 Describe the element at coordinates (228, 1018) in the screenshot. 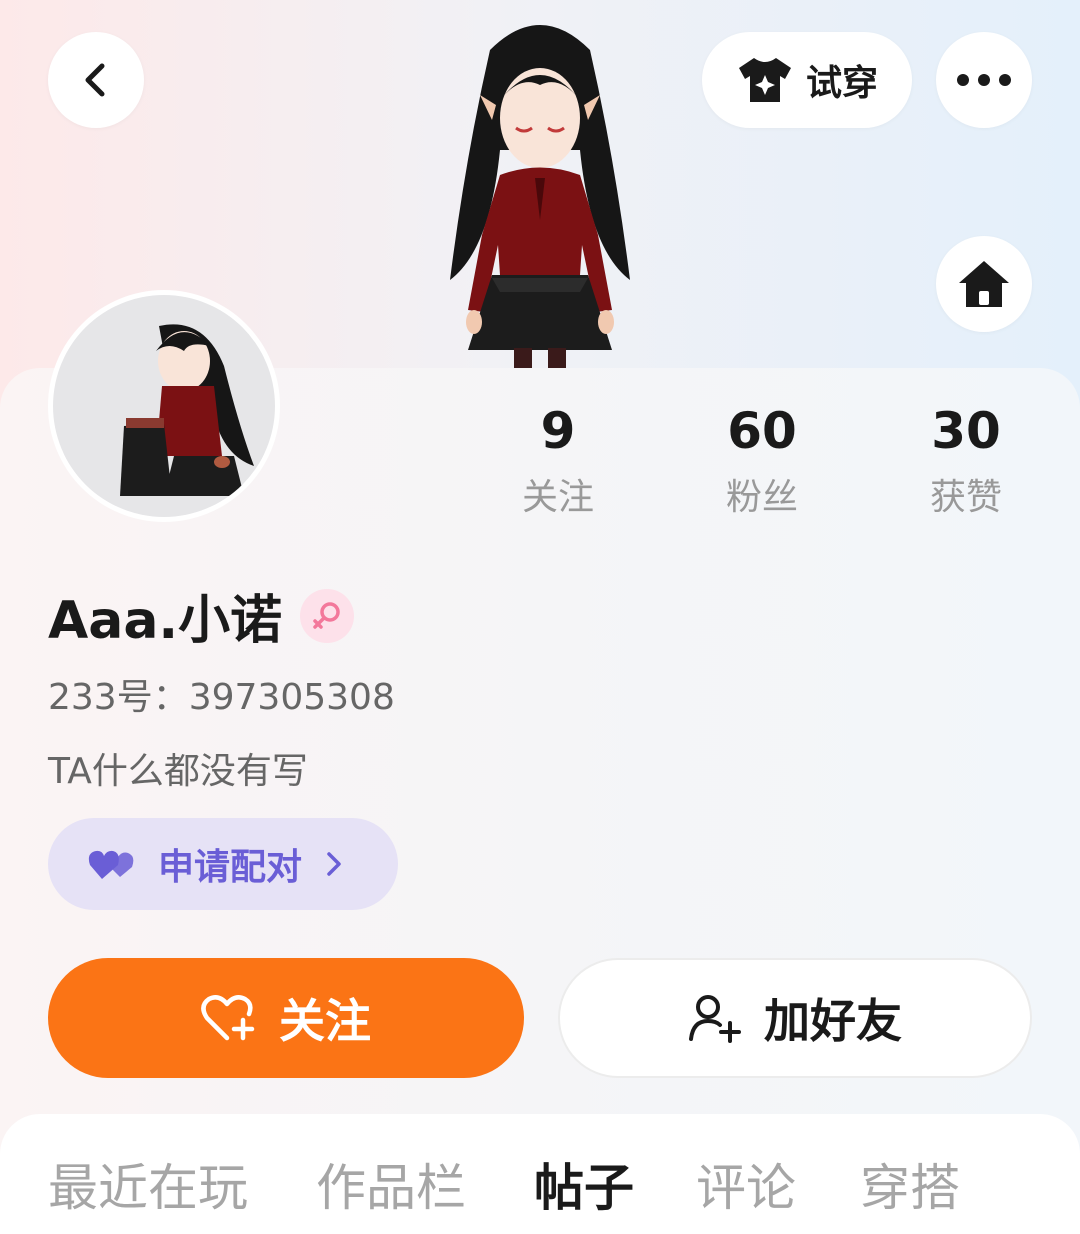

I see `heart-plus-icon` at that location.